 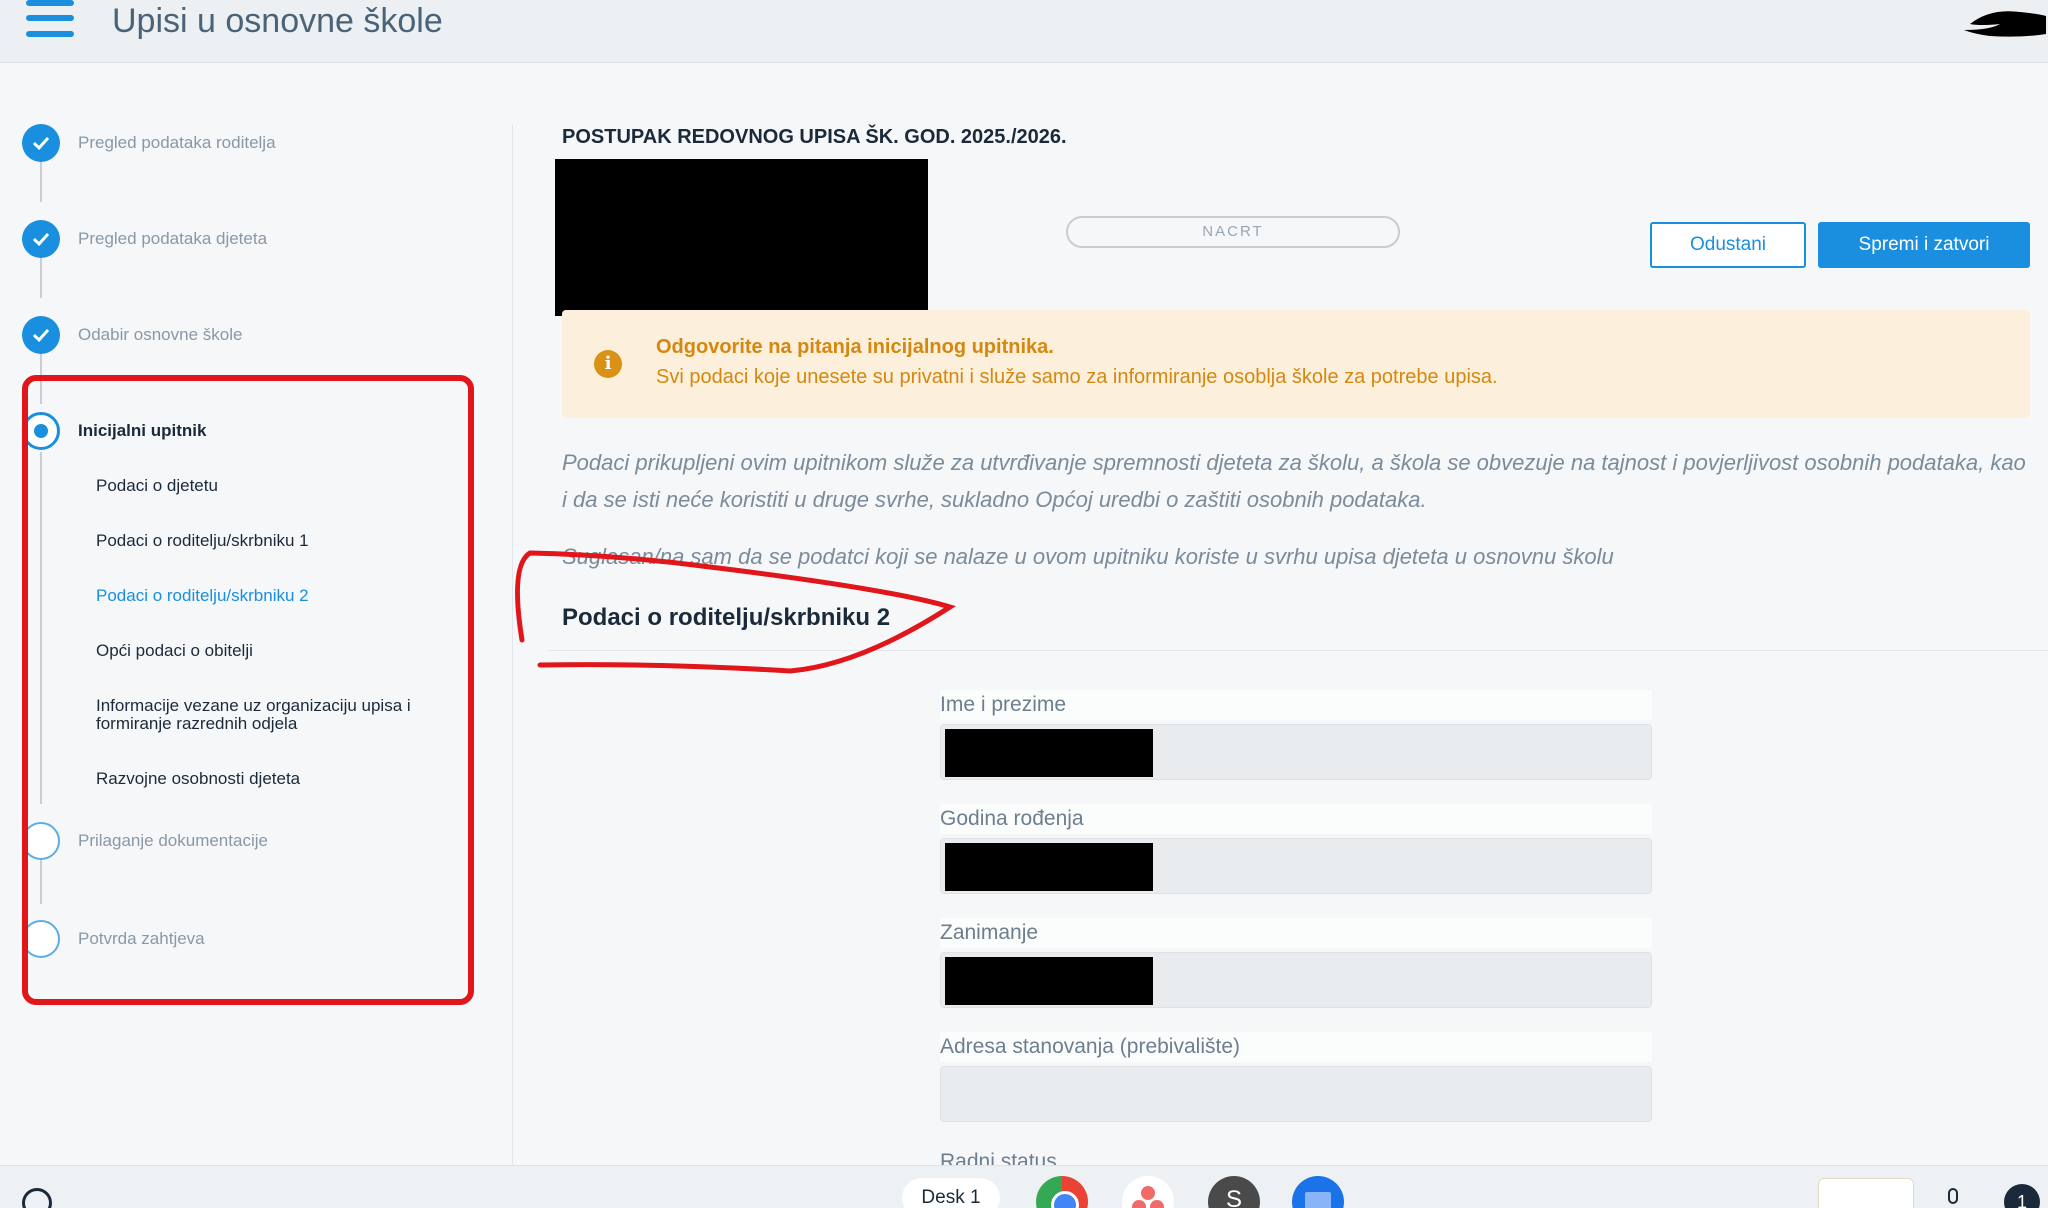 What do you see at coordinates (1234, 1192) in the screenshot?
I see `s-app-icon: S` at bounding box center [1234, 1192].